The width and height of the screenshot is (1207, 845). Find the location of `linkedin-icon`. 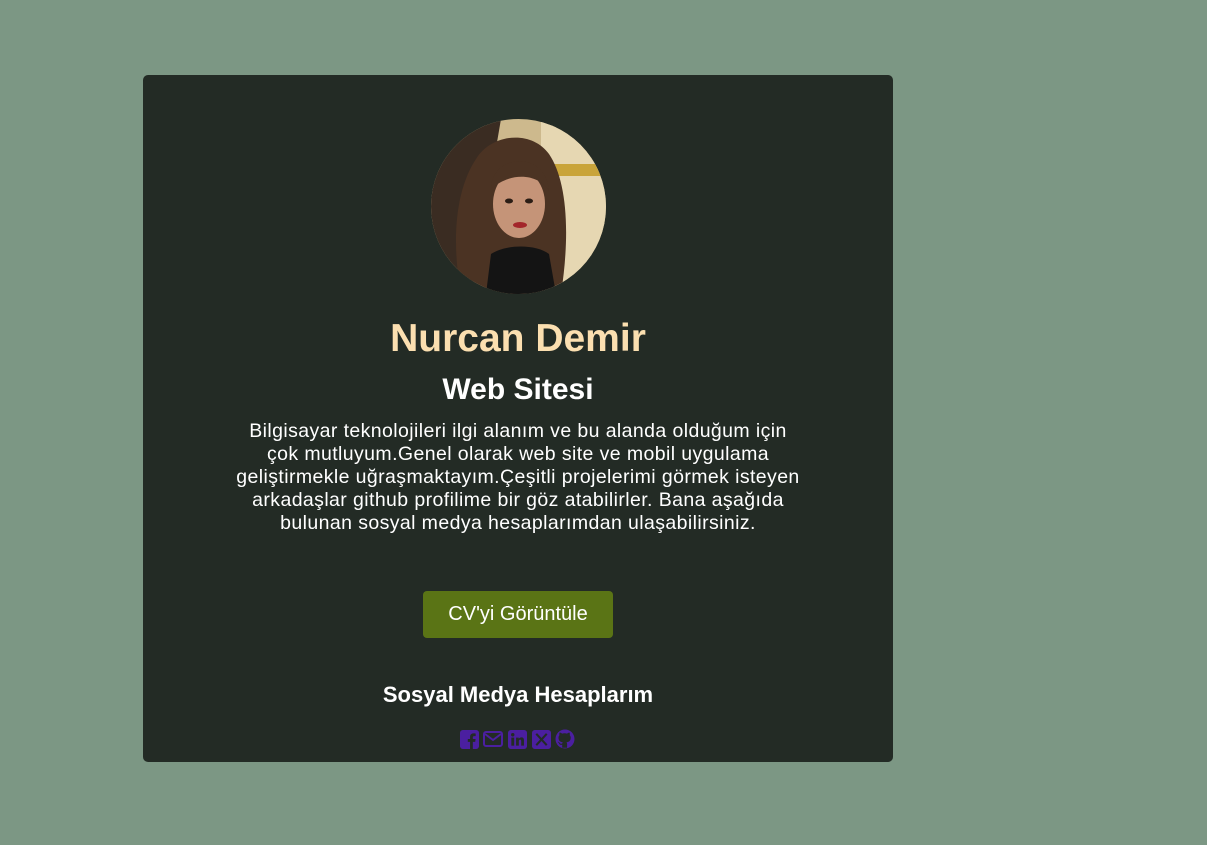

linkedin-icon is located at coordinates (517, 739).